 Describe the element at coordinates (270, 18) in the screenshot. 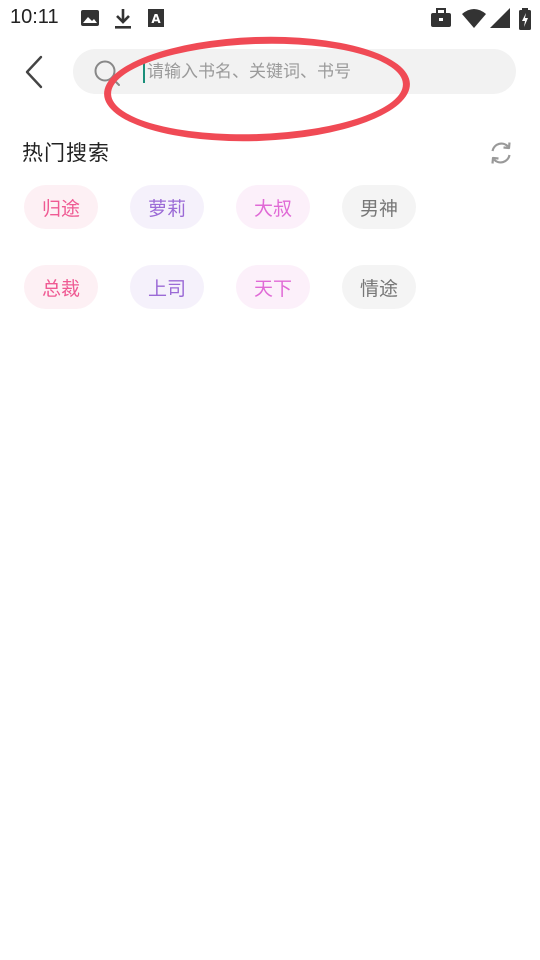

I see `status-bar: 10:11 A` at that location.